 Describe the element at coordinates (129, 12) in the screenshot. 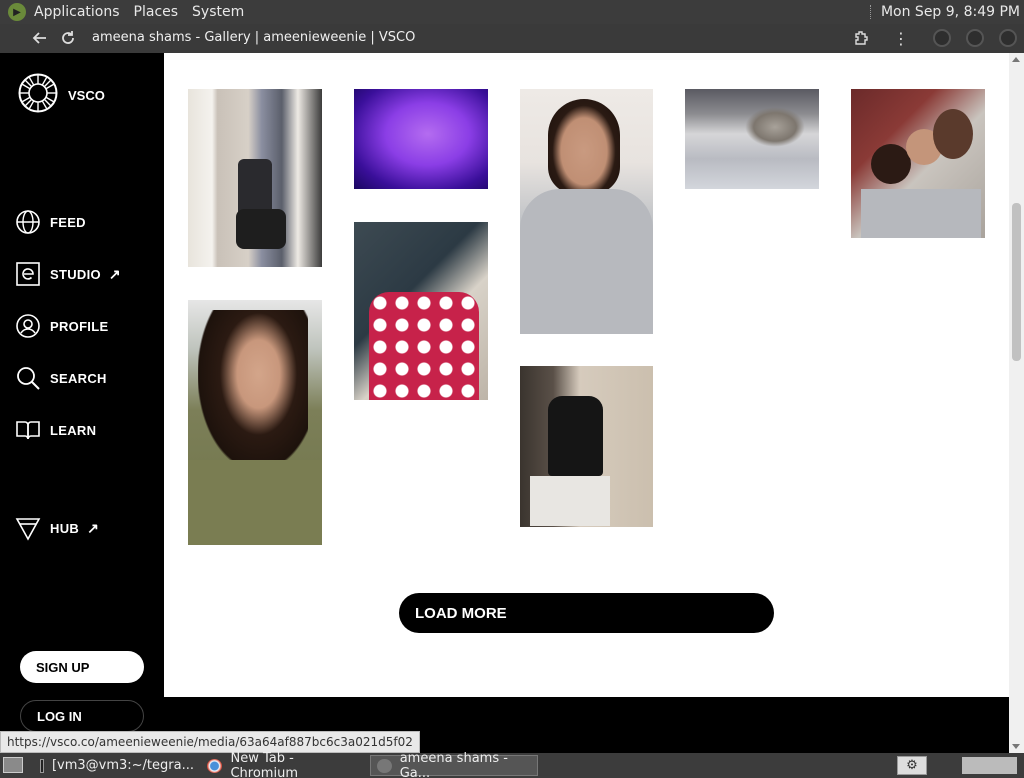

I see `panel-menus: ▶ Applications Places System` at that location.